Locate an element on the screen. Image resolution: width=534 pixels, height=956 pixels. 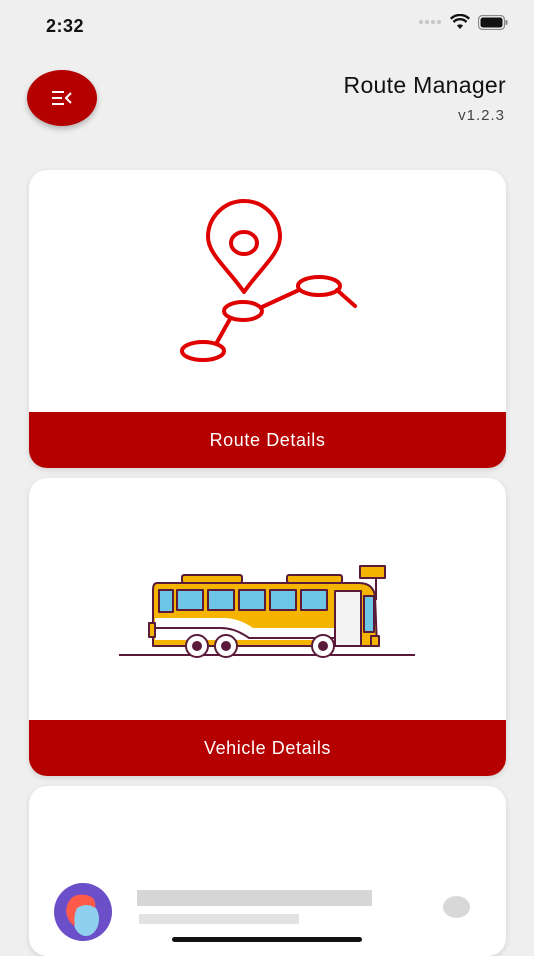
menu-collapse-icon is located at coordinates (62, 98).